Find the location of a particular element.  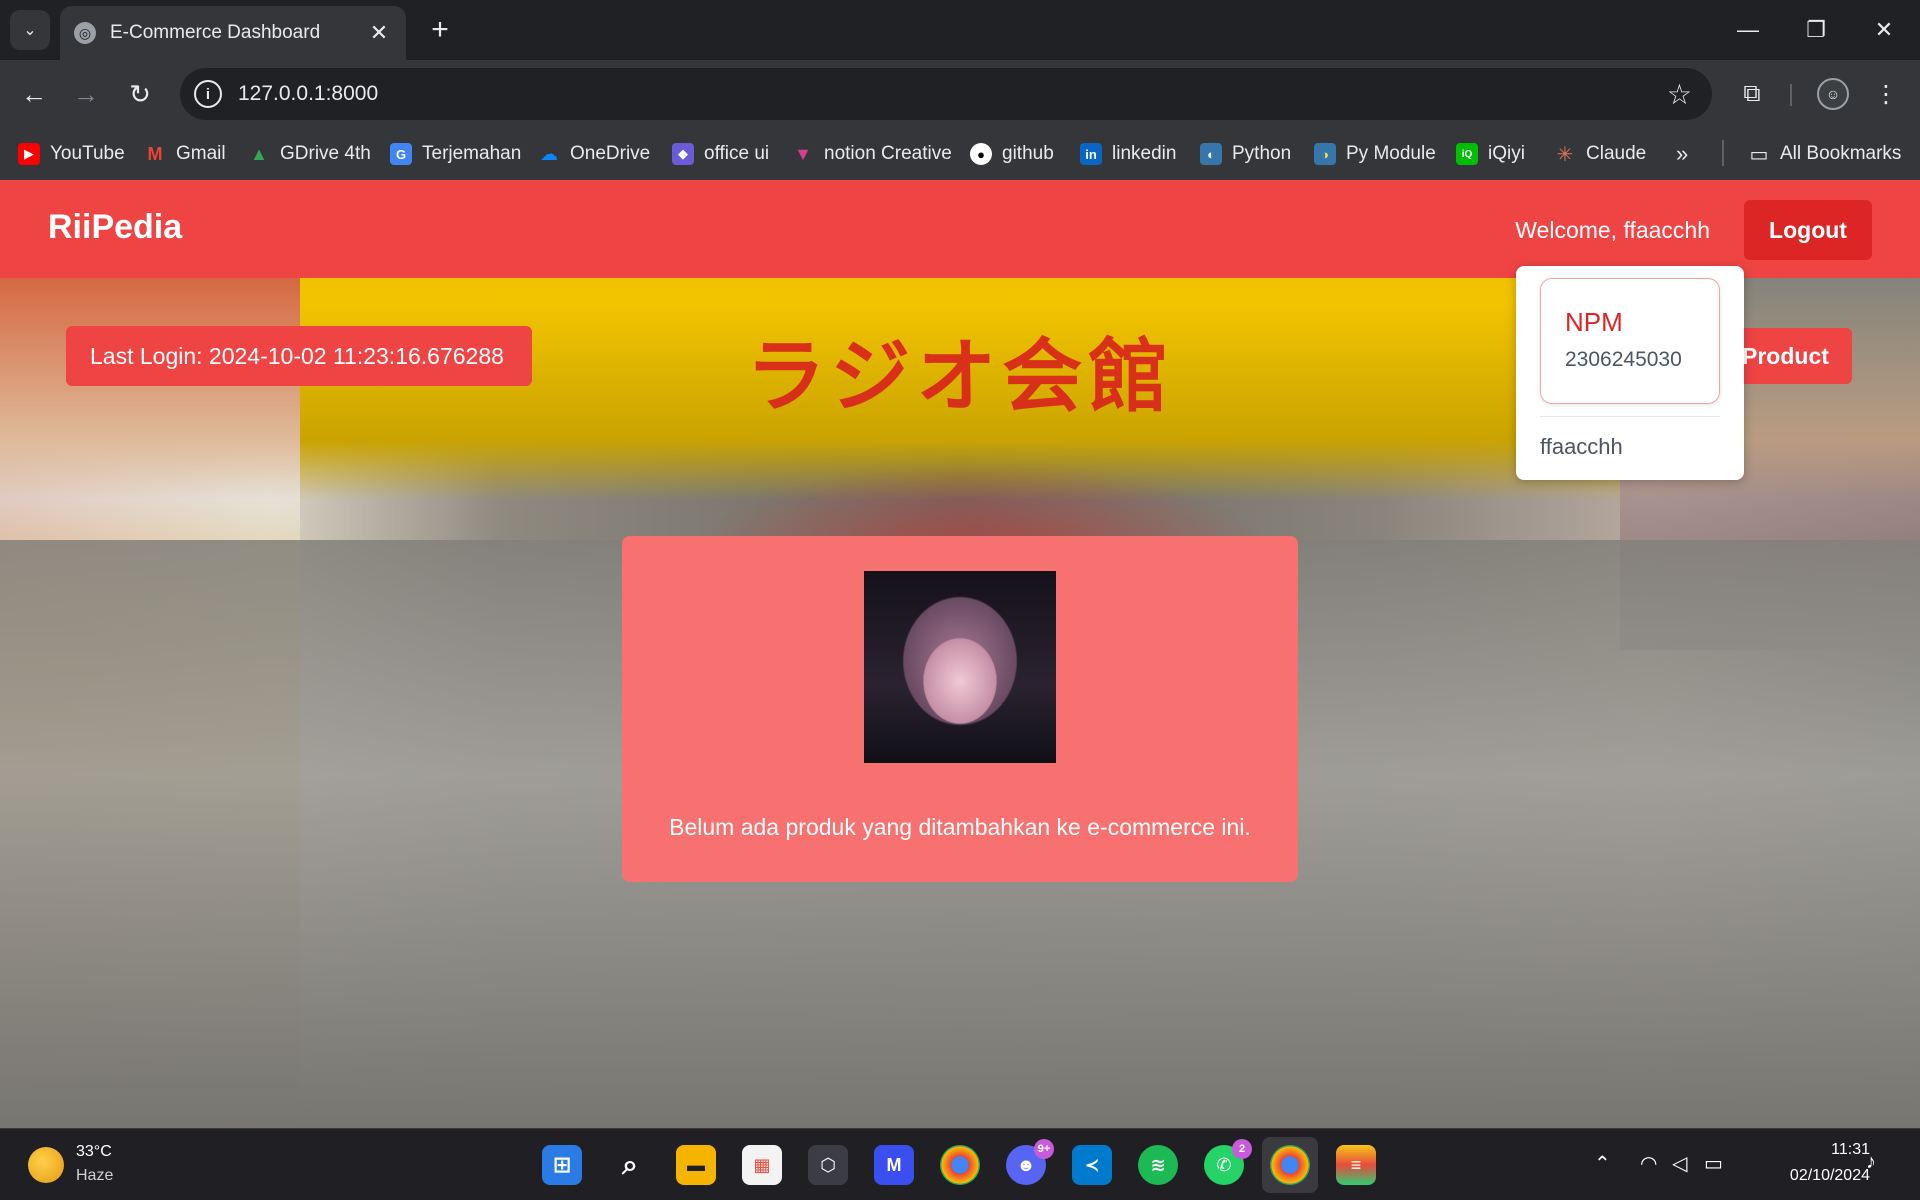

discord-notification-badge: 9+ is located at coordinates (1044, 1149).